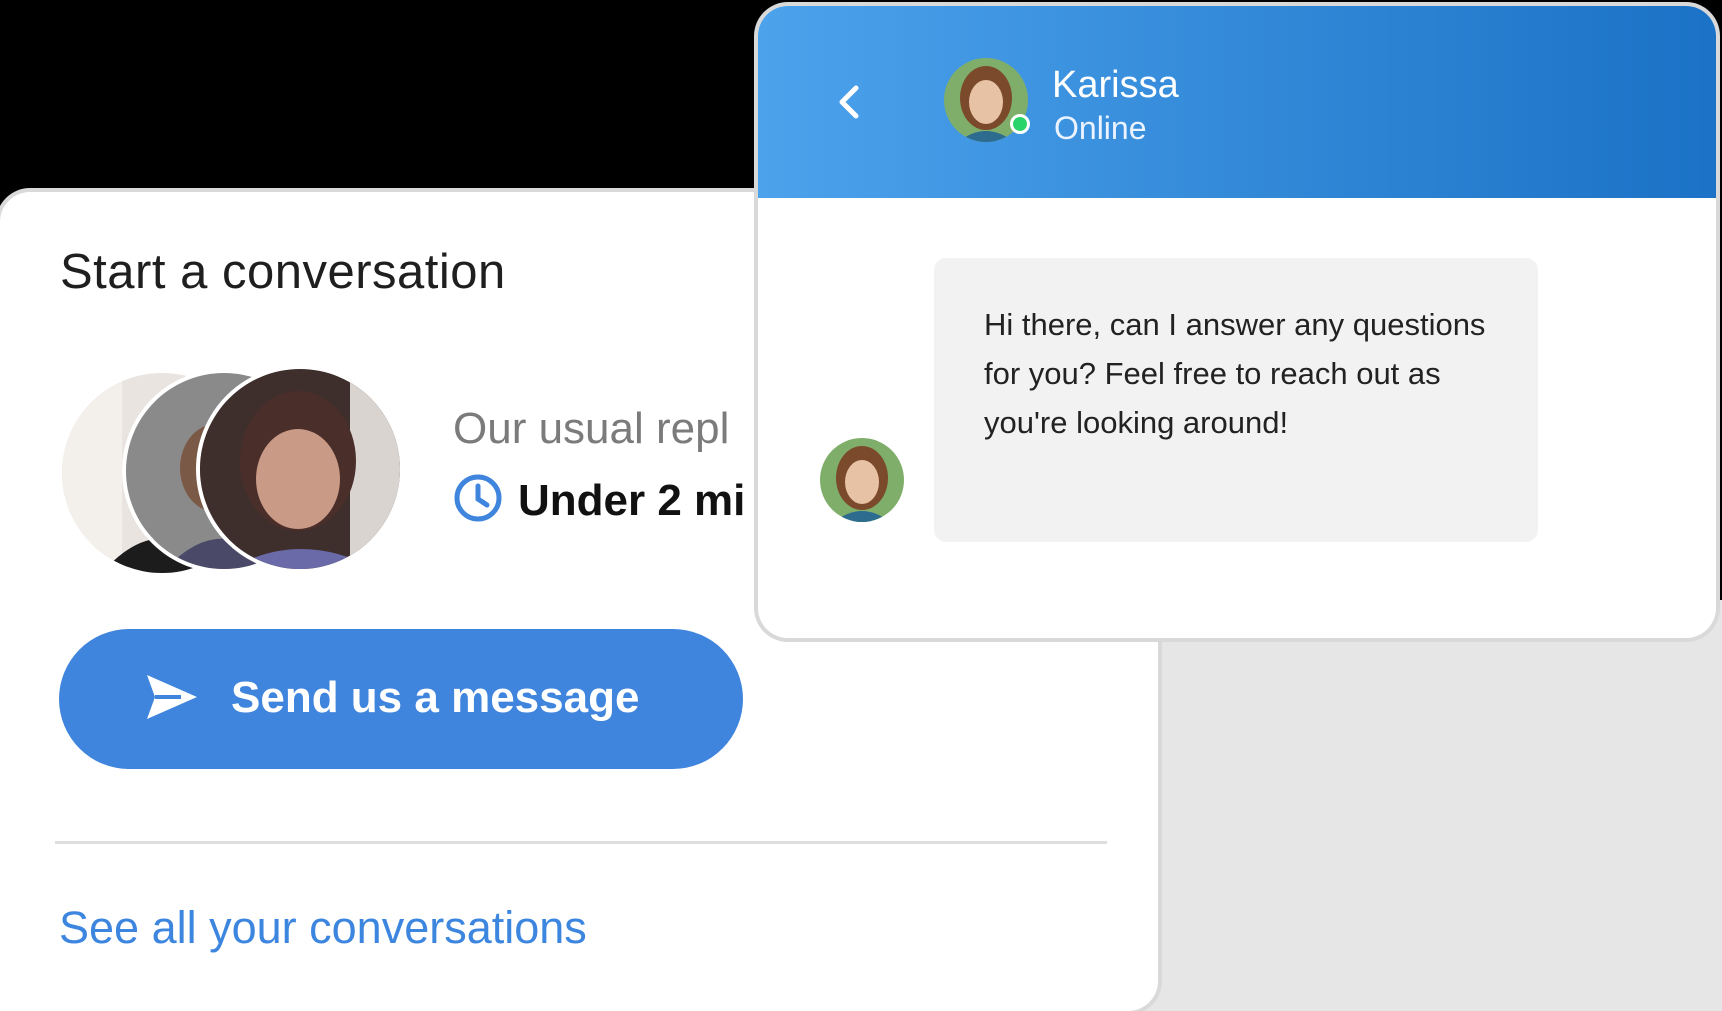 This screenshot has height=1011, width=1722. Describe the element at coordinates (283, 272) in the screenshot. I see `card-title: Start a conversation` at that location.